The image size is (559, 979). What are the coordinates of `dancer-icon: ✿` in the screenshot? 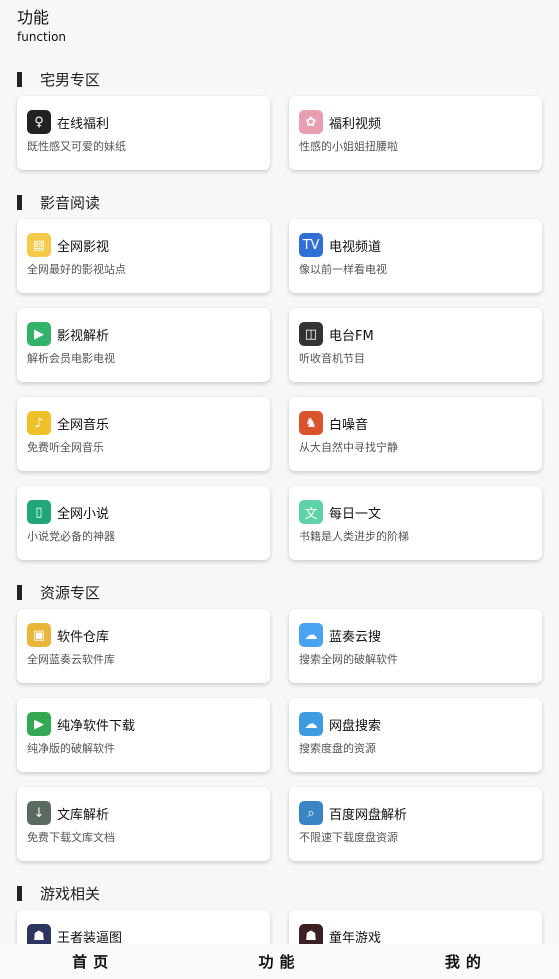 It's located at (311, 122).